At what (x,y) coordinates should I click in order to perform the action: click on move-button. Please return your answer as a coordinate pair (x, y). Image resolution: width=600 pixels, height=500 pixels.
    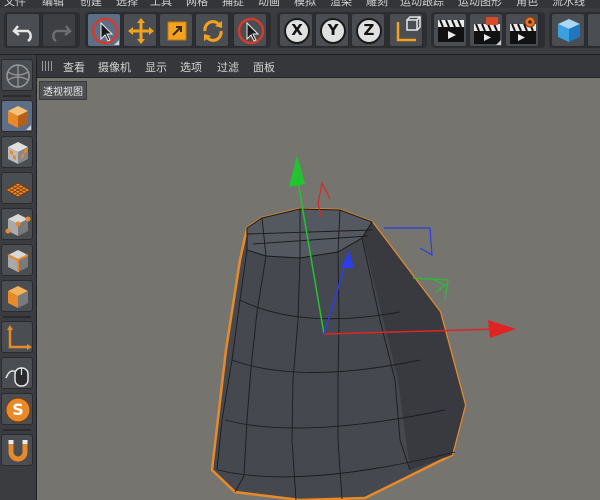
    Looking at the image, I should click on (140, 30).